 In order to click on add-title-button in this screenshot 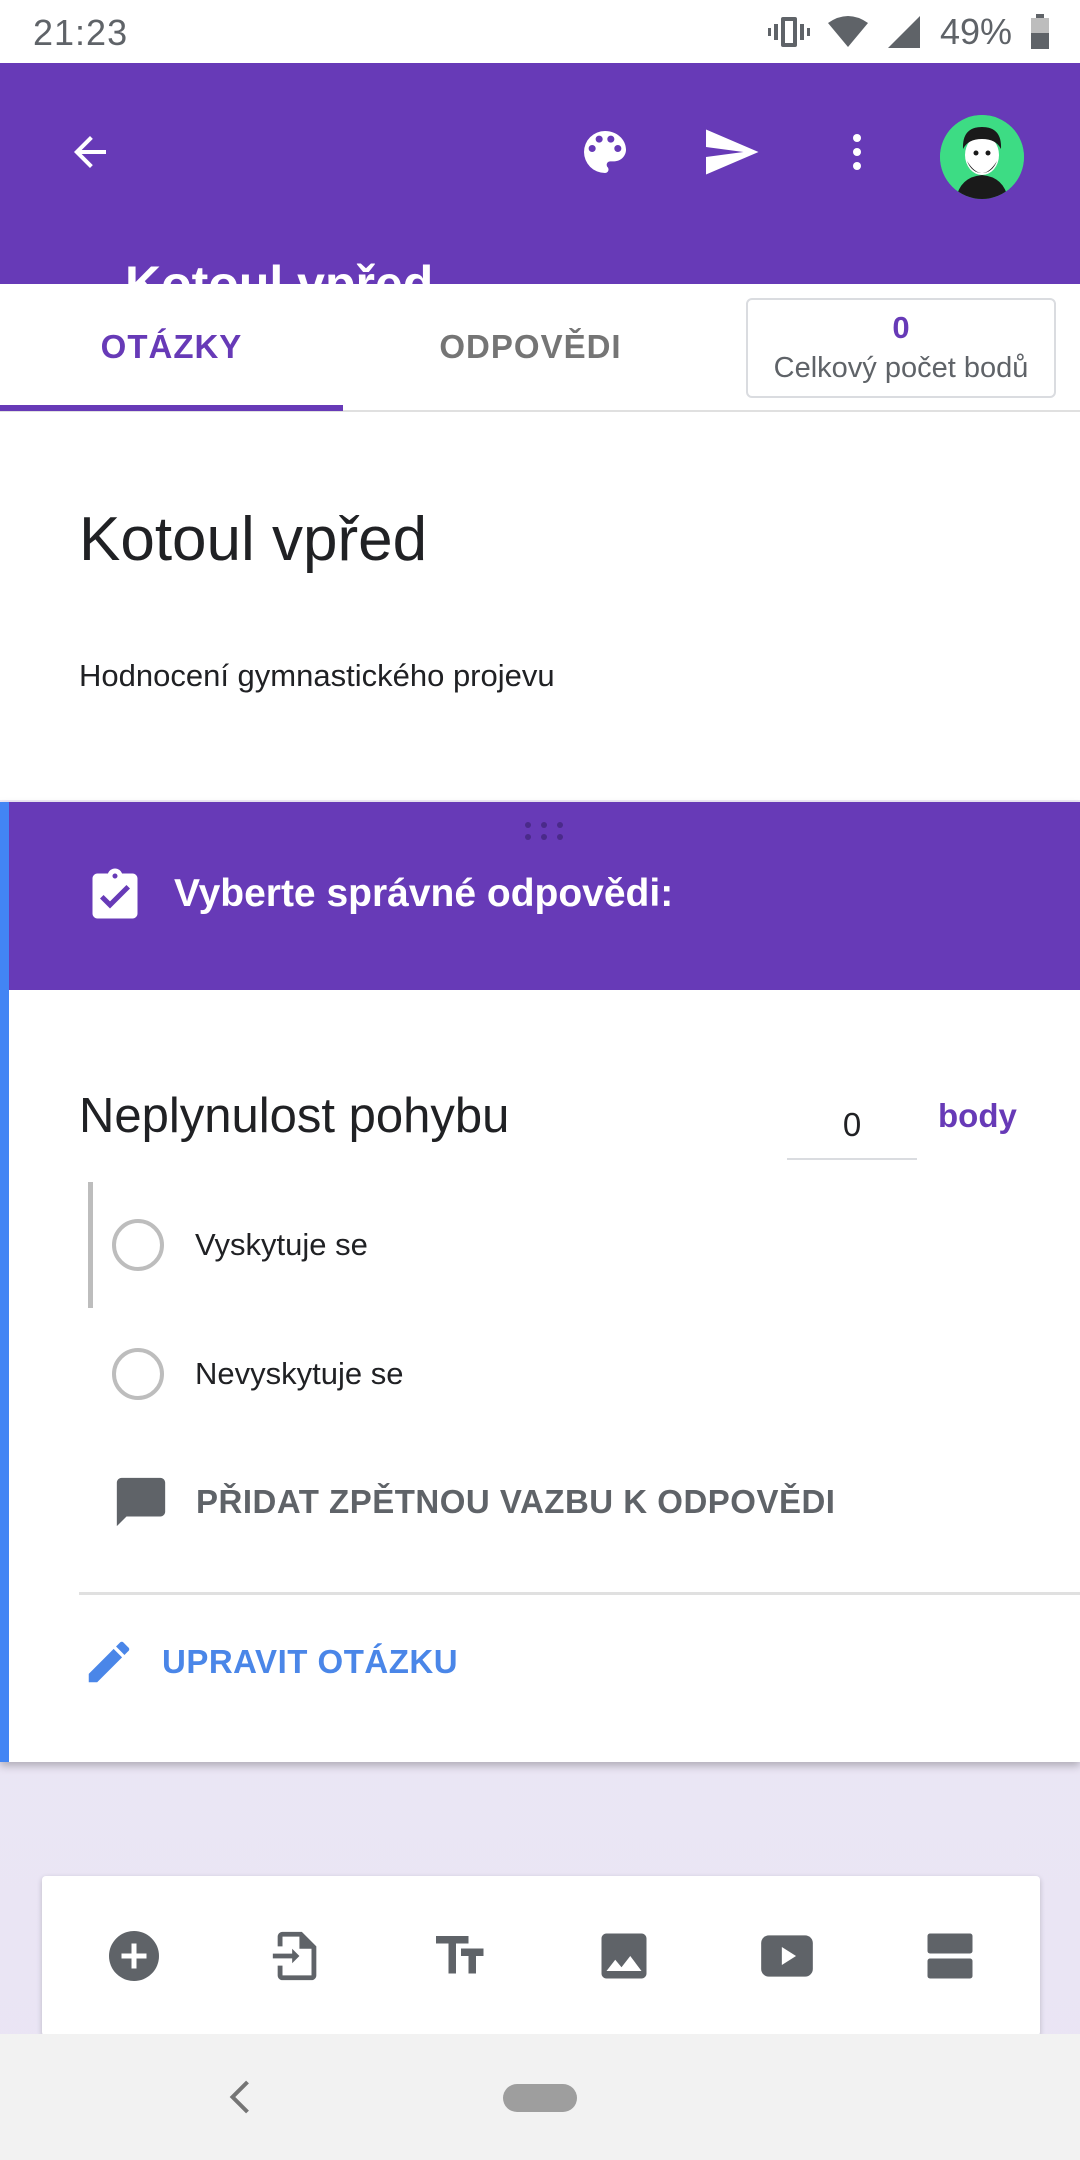, I will do `click(461, 1956)`.